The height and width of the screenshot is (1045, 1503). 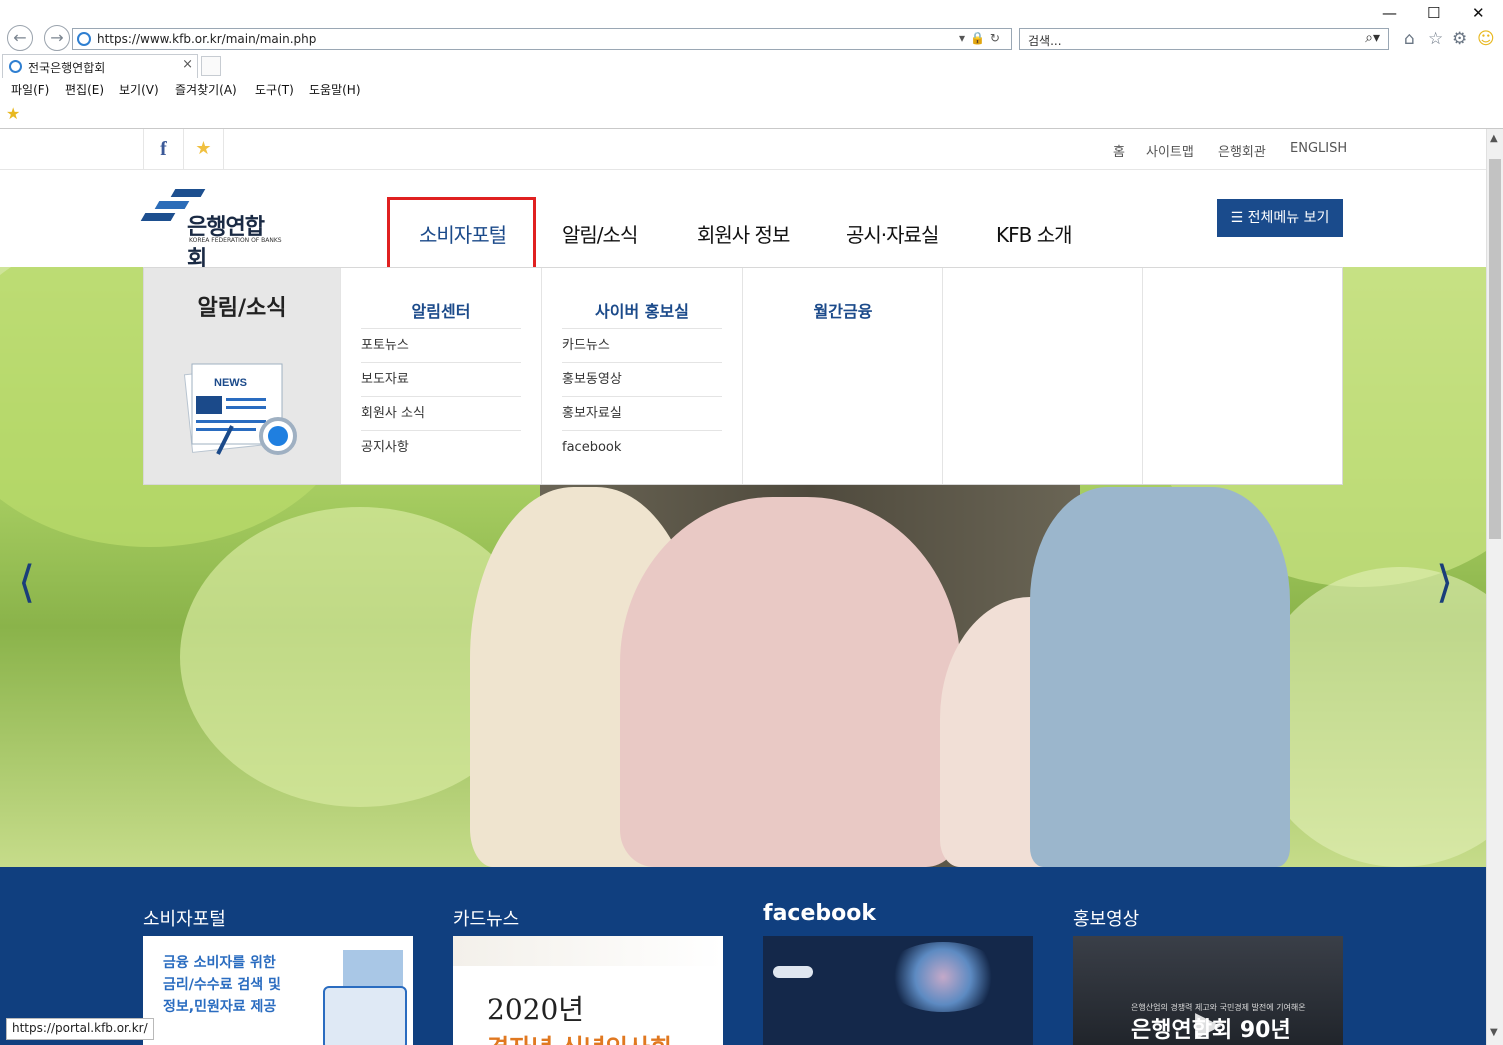 What do you see at coordinates (441, 447) in the screenshot?
I see `dropdown-item: 공지사항` at bounding box center [441, 447].